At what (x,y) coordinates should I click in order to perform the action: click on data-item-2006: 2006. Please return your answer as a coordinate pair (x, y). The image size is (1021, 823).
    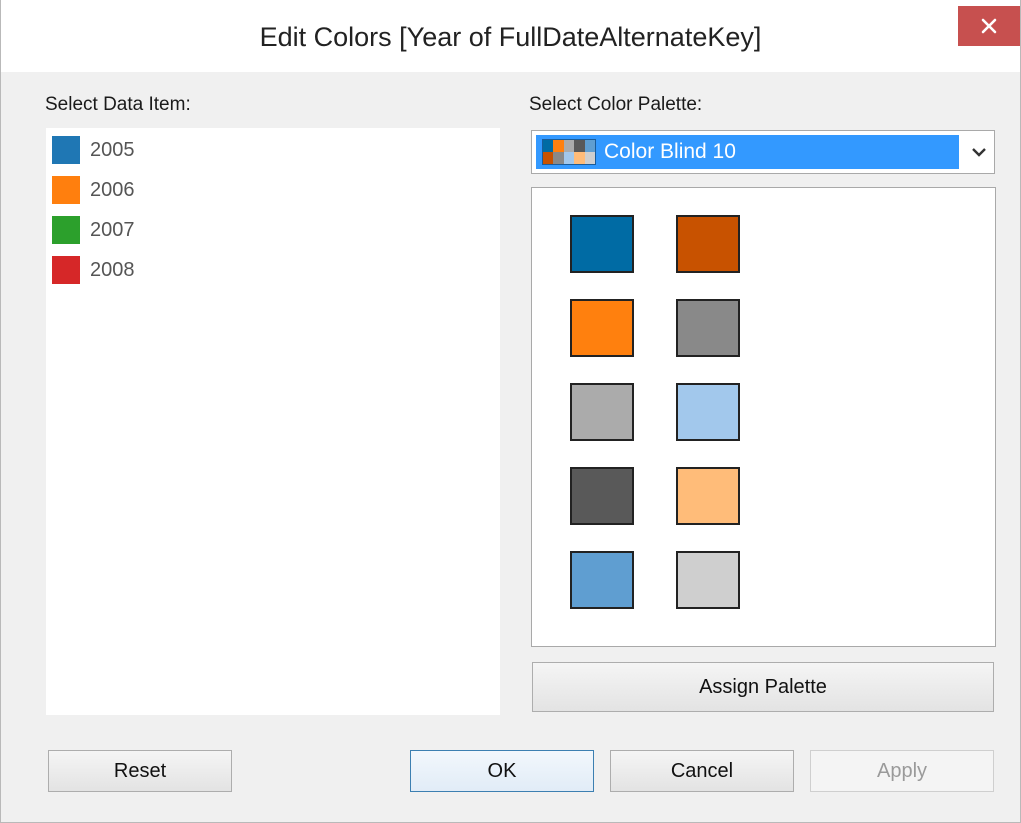
    Looking at the image, I should click on (93, 190).